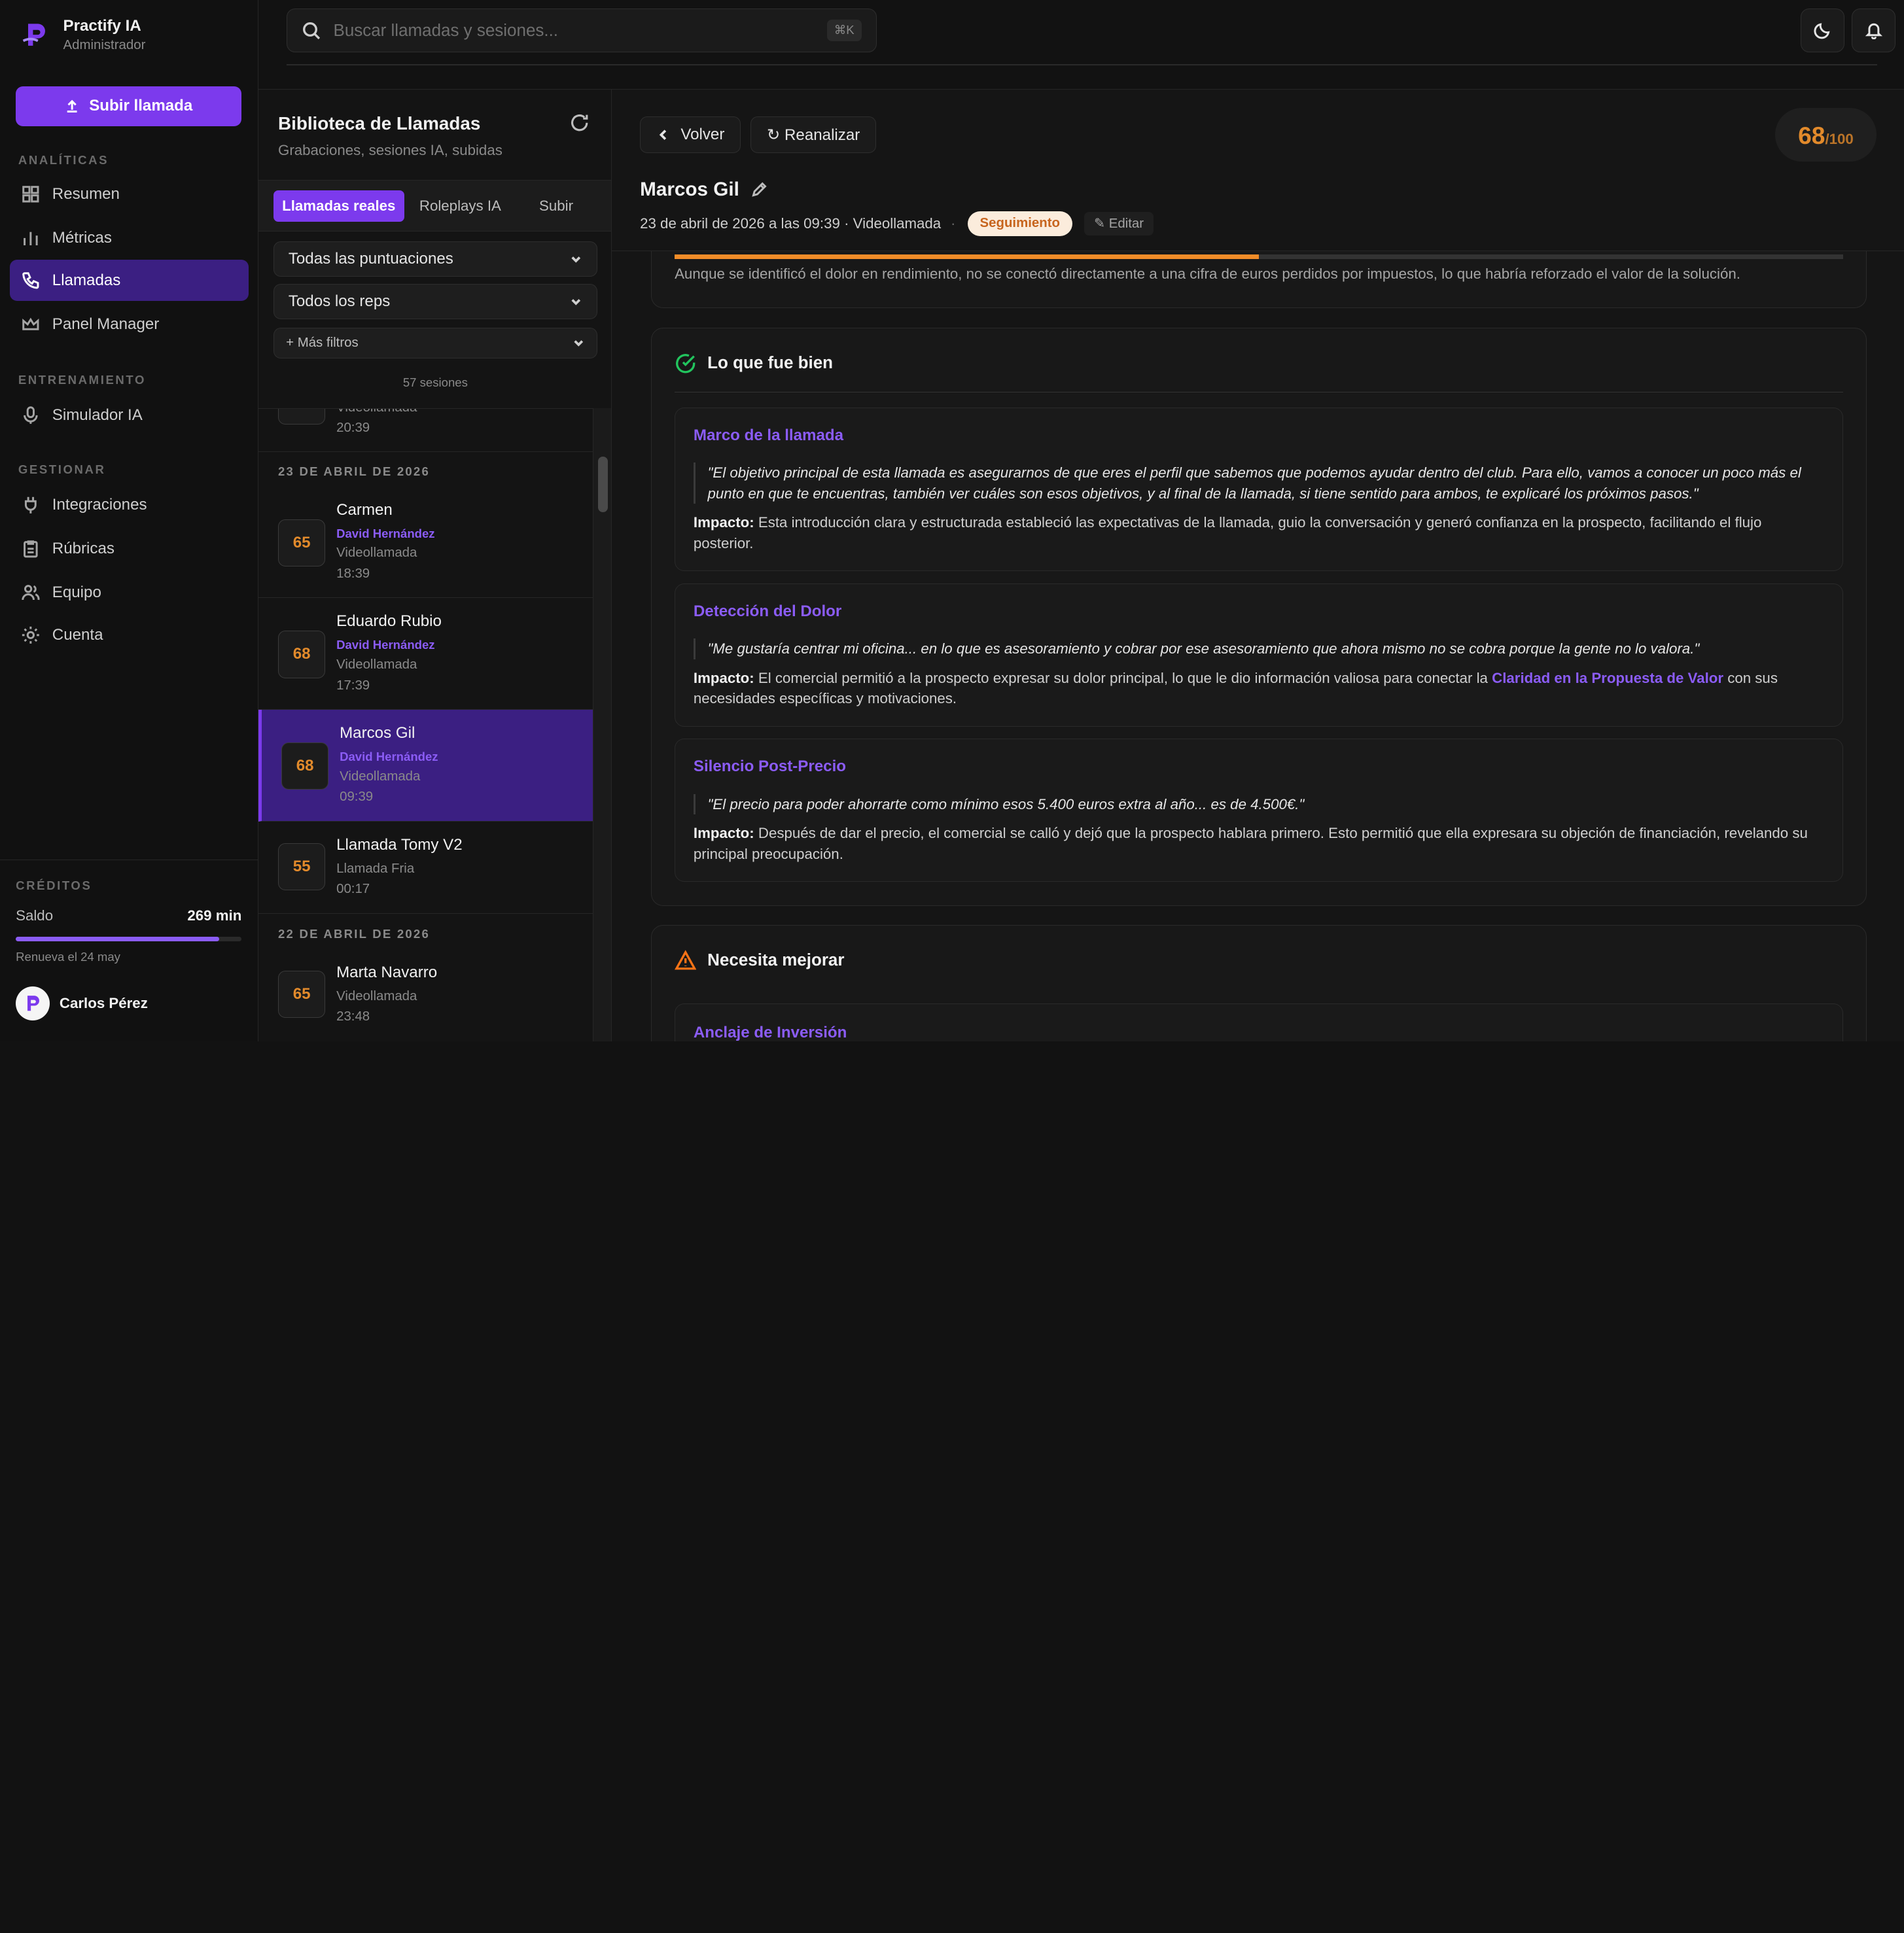 This screenshot has height=1933, width=1904. What do you see at coordinates (690, 134) in the screenshot?
I see `back-button: Volver` at bounding box center [690, 134].